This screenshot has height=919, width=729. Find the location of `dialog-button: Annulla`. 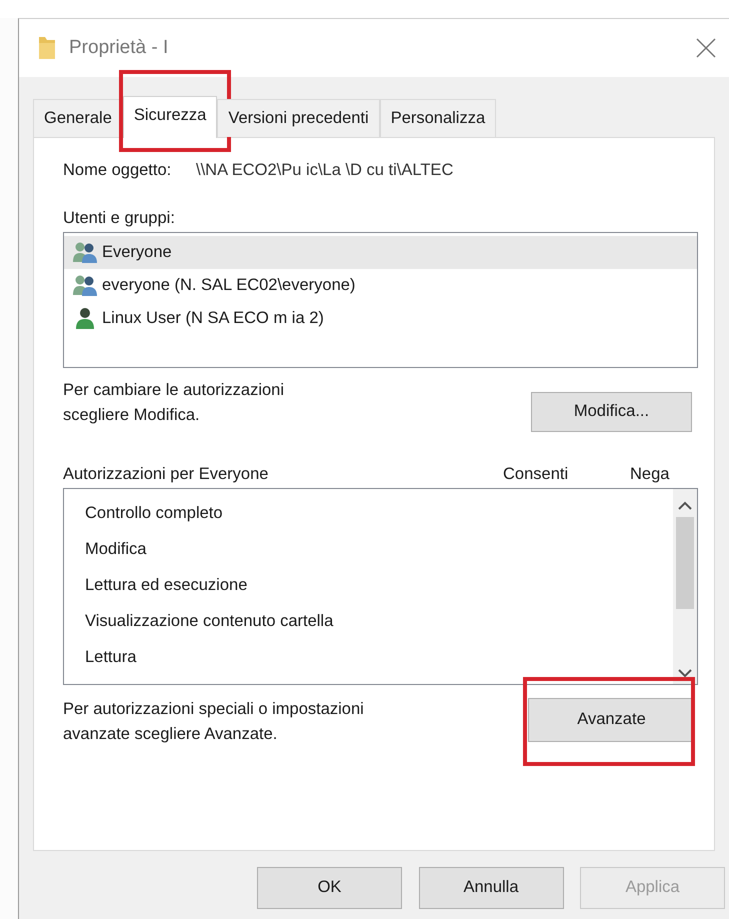

dialog-button: Annulla is located at coordinates (491, 887).